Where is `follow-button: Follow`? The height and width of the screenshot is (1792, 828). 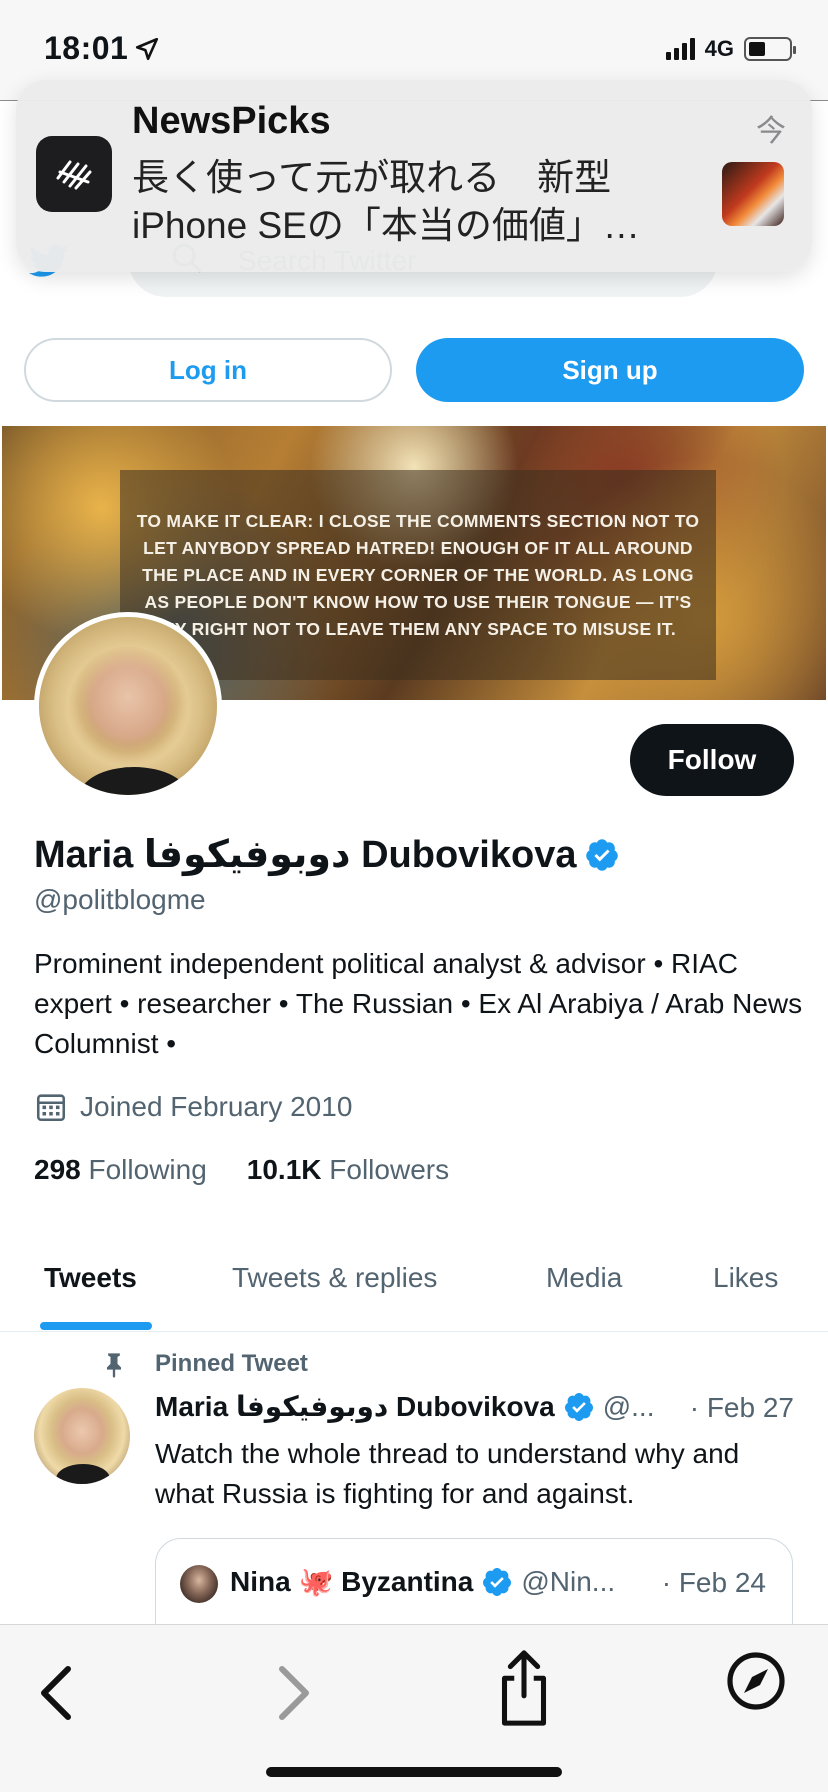 follow-button: Follow is located at coordinates (712, 760).